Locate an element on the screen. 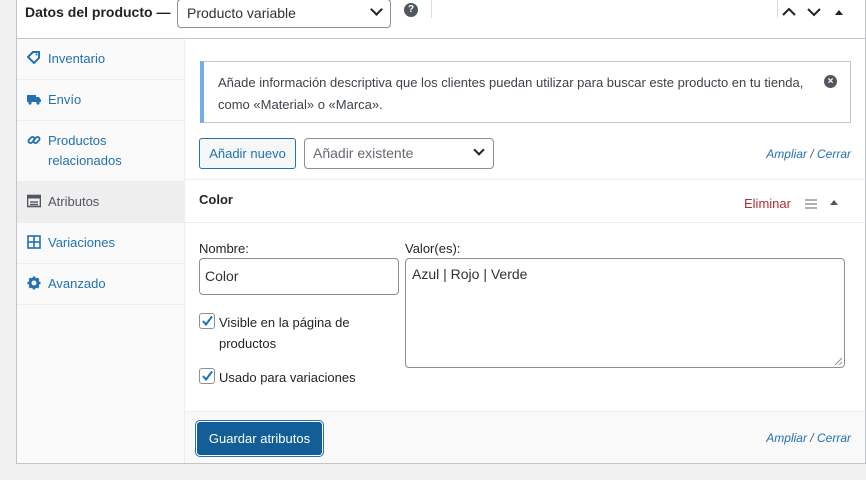 The height and width of the screenshot is (480, 866). product-type-select: Producto variable is located at coordinates (284, 14).